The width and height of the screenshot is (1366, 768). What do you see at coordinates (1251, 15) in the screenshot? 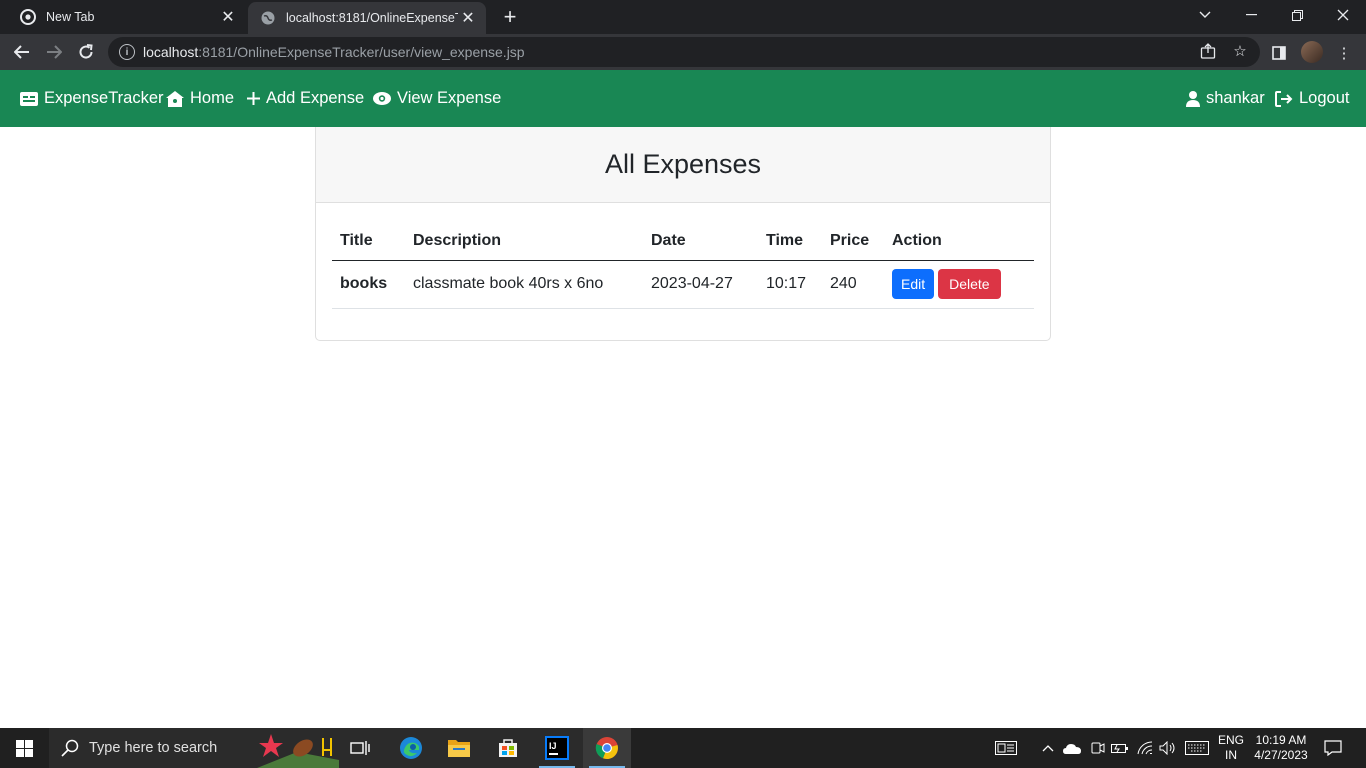
I see `minimize-icon` at bounding box center [1251, 15].